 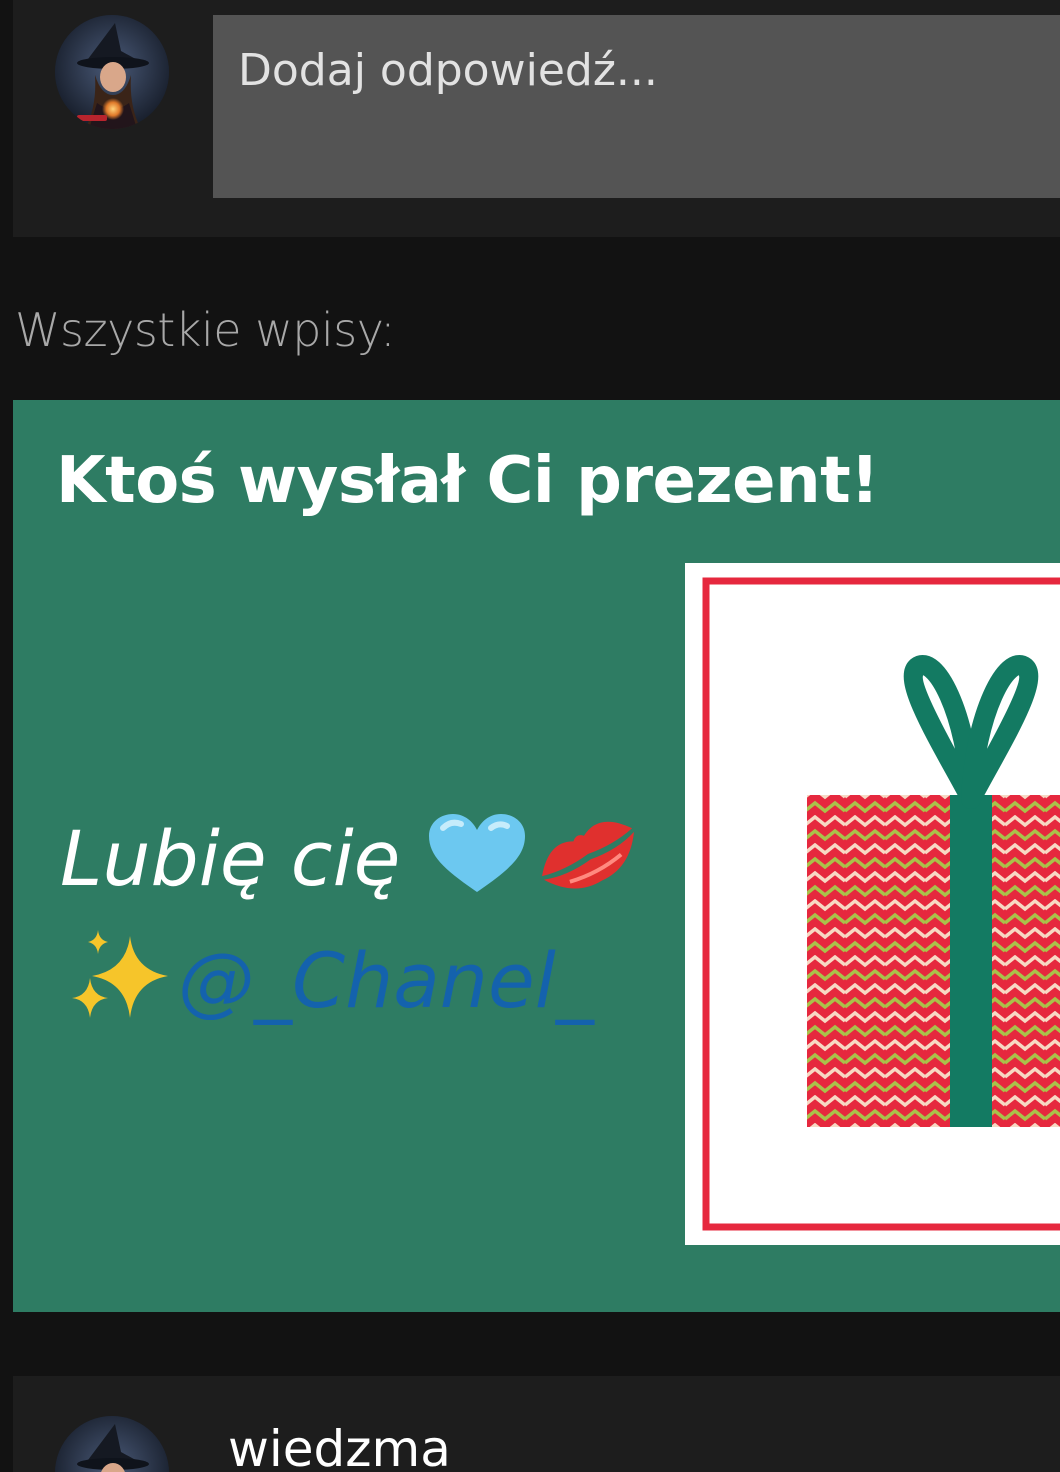 I want to click on post-panel: wiedzma, so click(x=536, y=1424).